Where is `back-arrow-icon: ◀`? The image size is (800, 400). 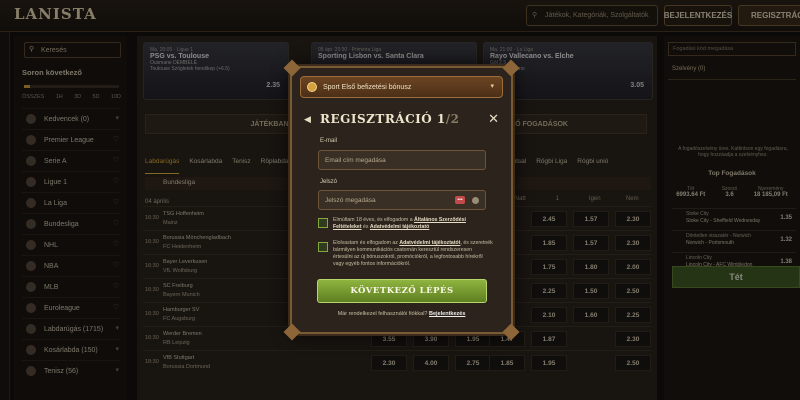 back-arrow-icon: ◀ is located at coordinates (307, 119).